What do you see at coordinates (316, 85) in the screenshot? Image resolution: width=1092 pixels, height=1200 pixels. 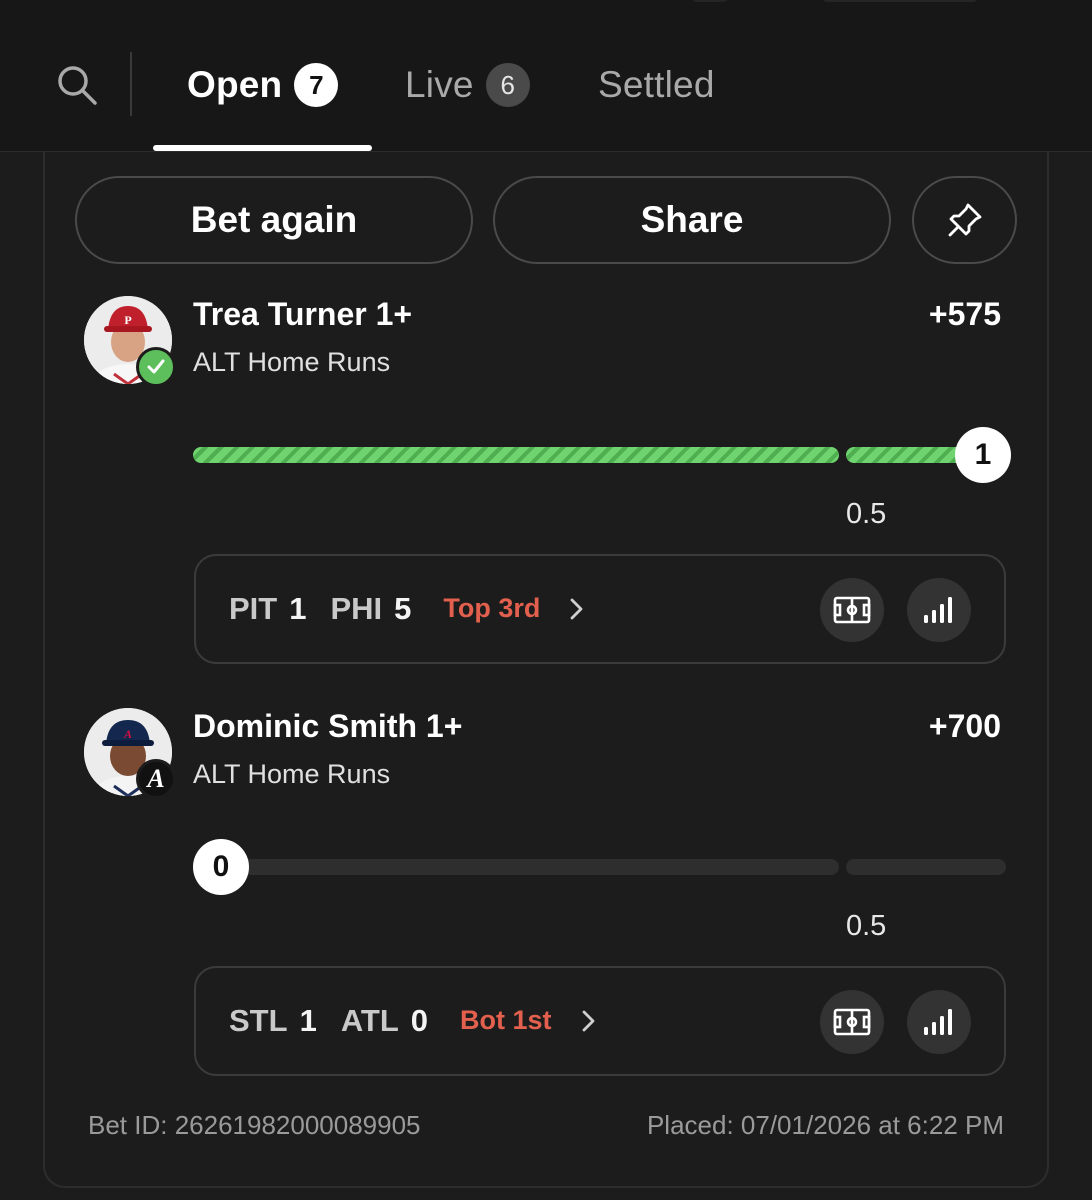 I see `tab-open-count: 7` at bounding box center [316, 85].